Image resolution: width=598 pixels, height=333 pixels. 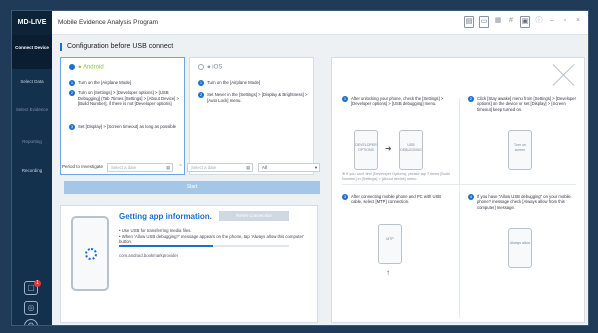 What do you see at coordinates (124, 167) in the screenshot?
I see `date-from-placeholder: Select a date` at bounding box center [124, 167].